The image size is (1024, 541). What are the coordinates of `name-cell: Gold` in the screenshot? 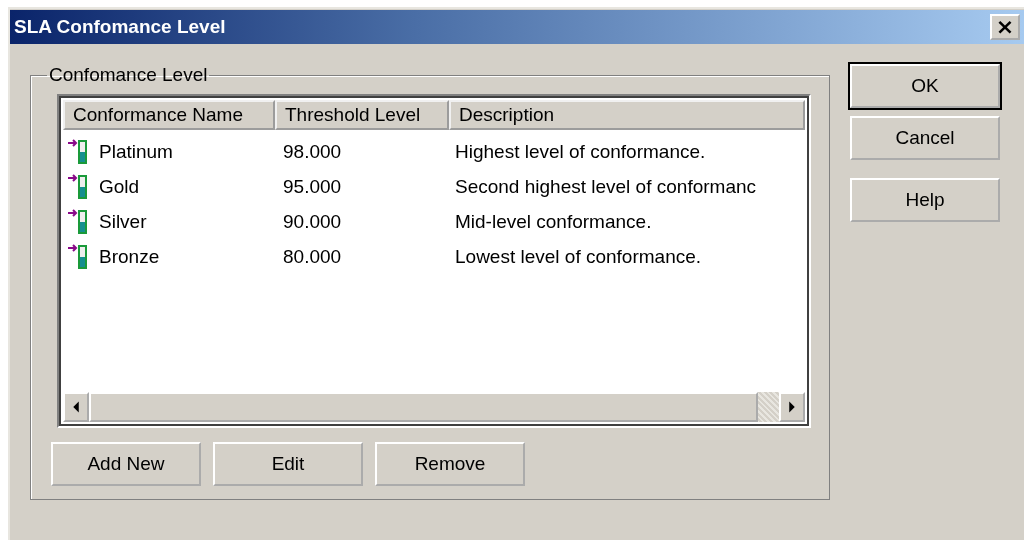 It's located at (119, 186).